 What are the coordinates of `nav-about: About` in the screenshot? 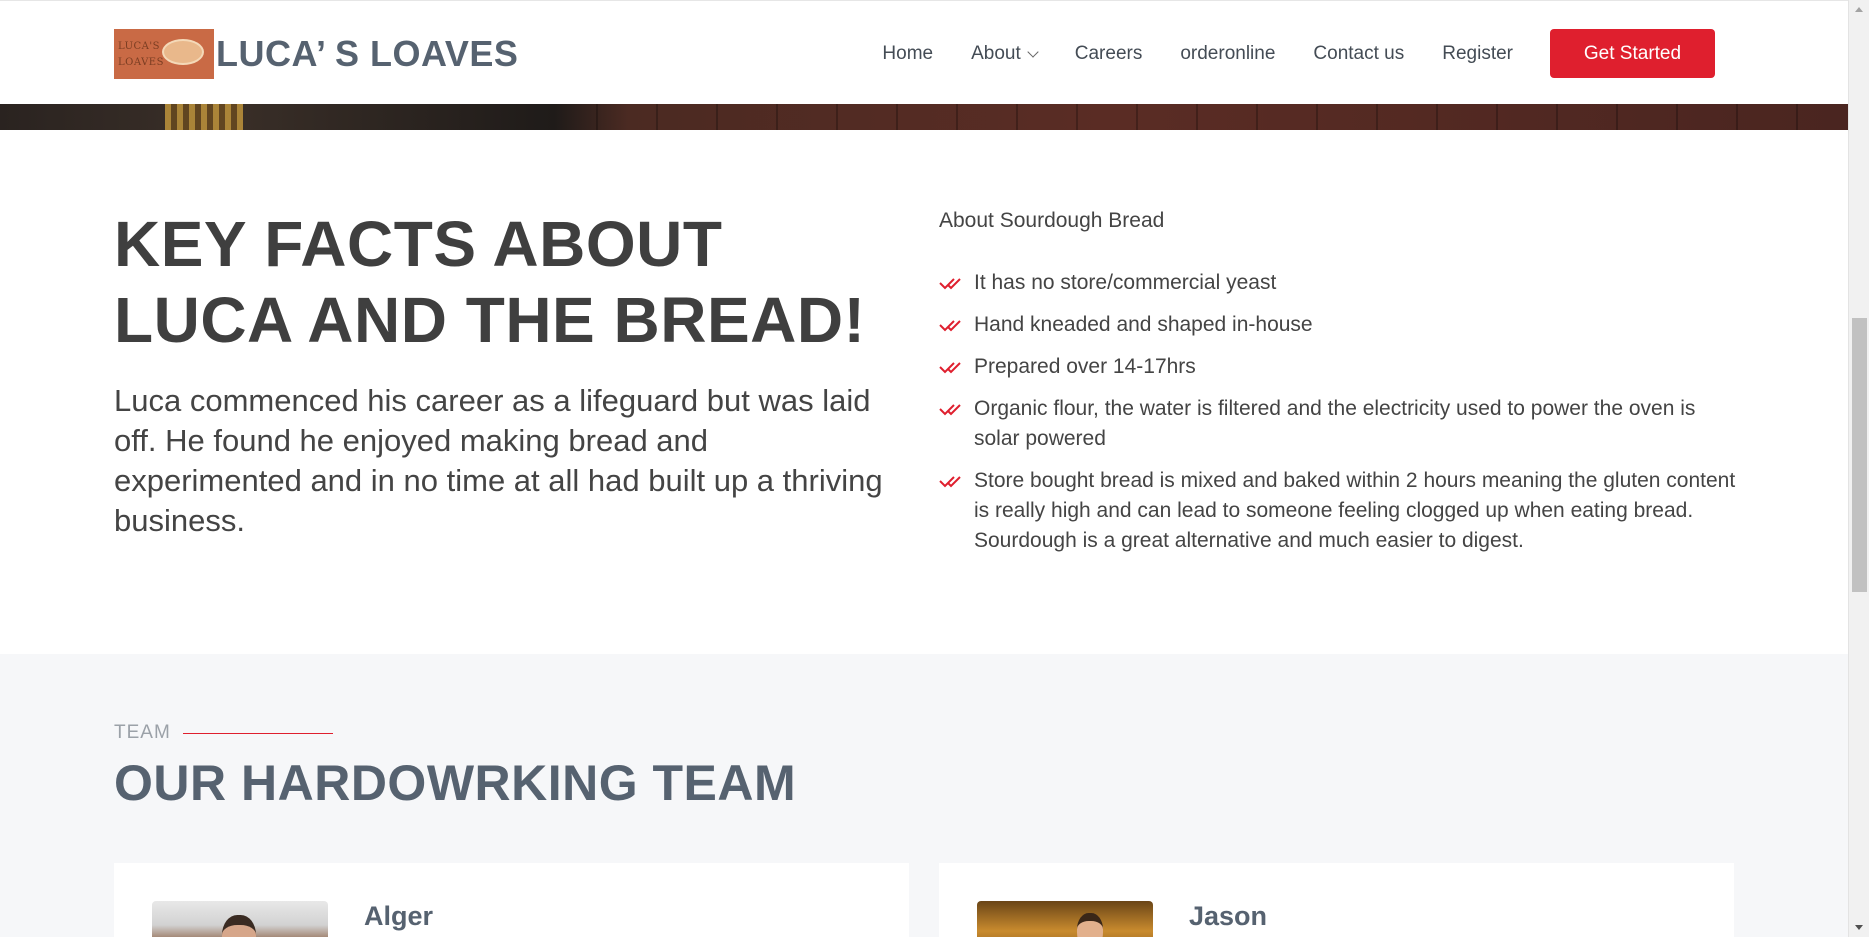 It's located at (1005, 53).